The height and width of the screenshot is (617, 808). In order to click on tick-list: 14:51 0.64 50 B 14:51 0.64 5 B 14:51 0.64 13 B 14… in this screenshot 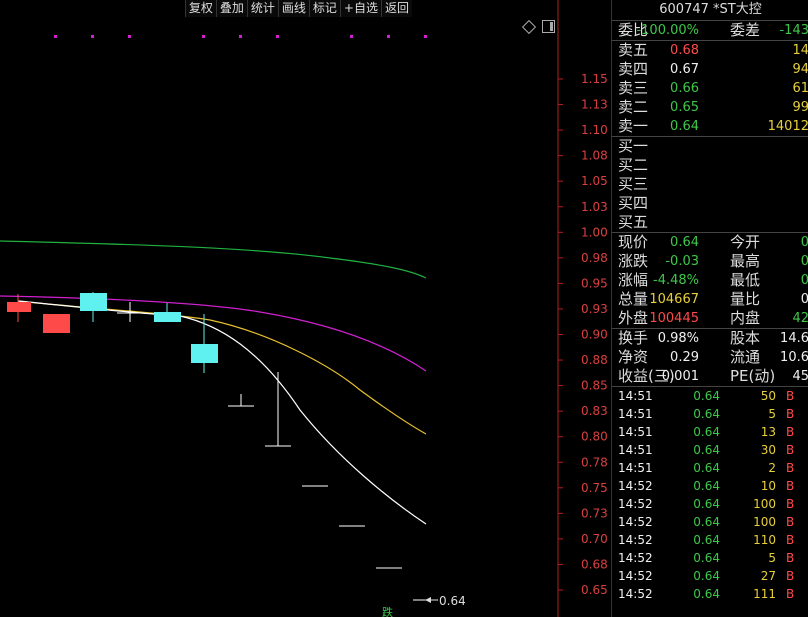, I will do `click(710, 495)`.